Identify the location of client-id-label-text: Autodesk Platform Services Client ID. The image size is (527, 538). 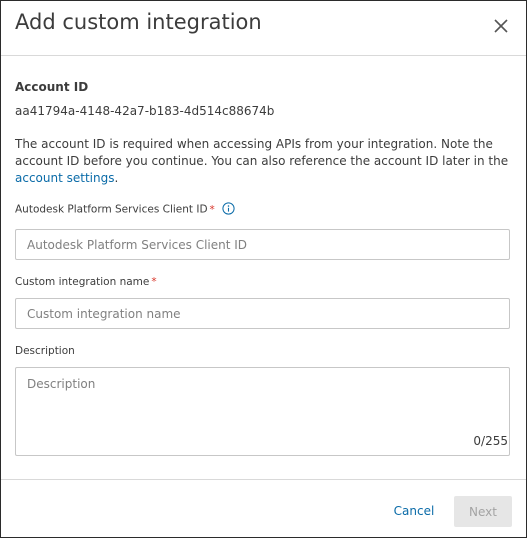
(111, 209).